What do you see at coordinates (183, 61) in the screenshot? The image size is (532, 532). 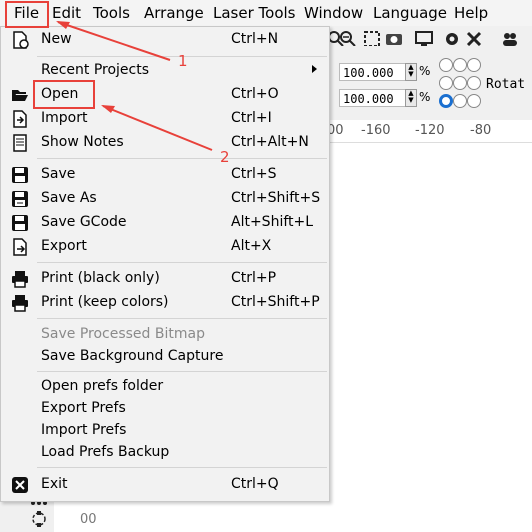 I see `annotation-number-1: 1` at bounding box center [183, 61].